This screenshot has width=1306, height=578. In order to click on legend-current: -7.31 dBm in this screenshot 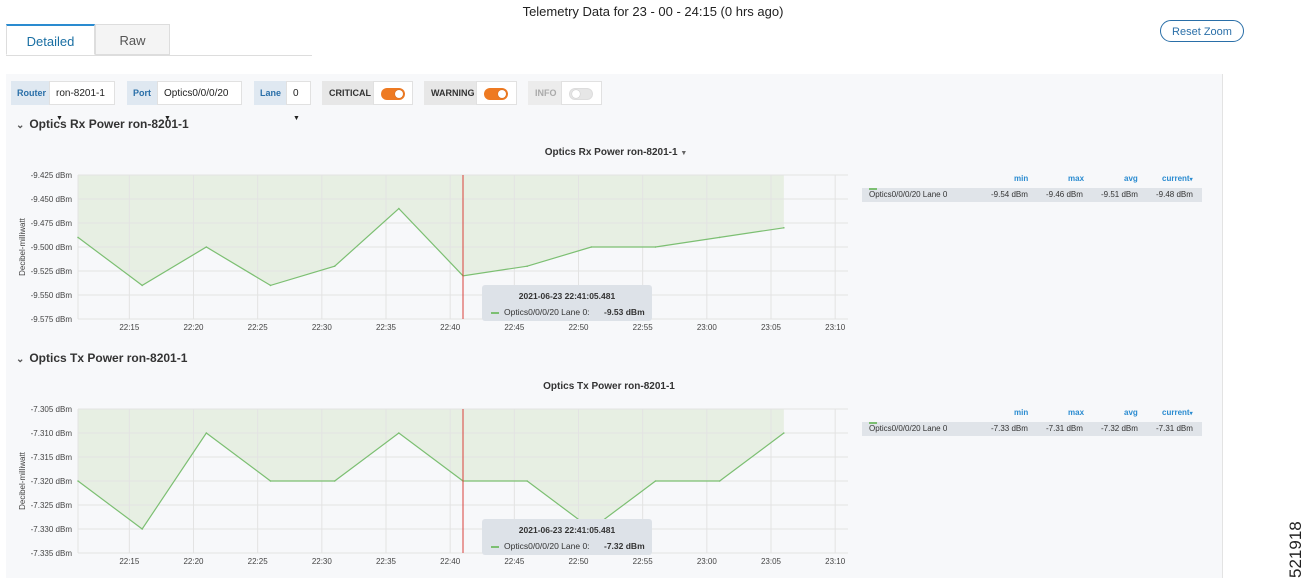, I will do `click(1174, 428)`.